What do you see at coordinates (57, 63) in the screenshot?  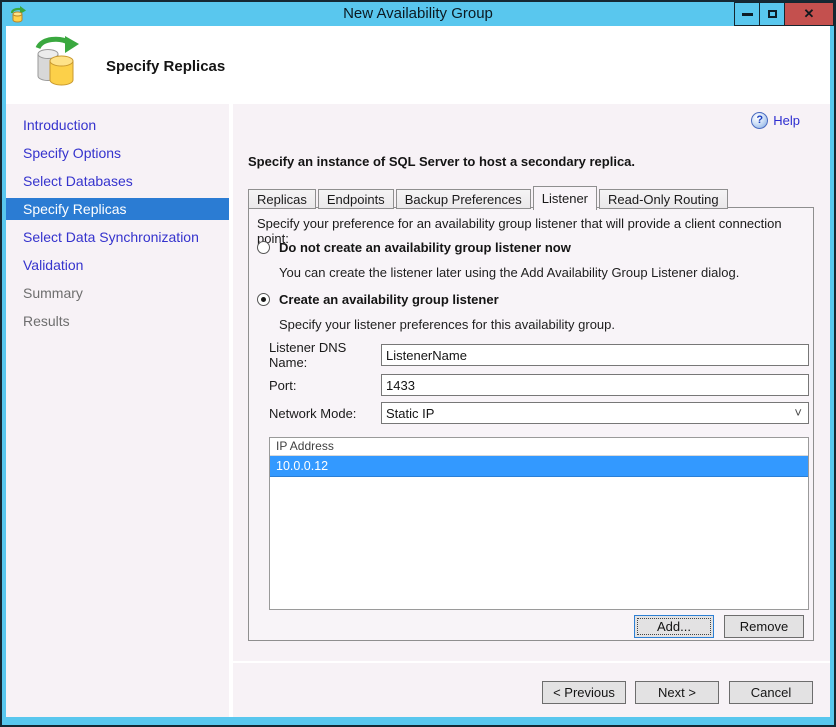 I see `availability-group-icon` at bounding box center [57, 63].